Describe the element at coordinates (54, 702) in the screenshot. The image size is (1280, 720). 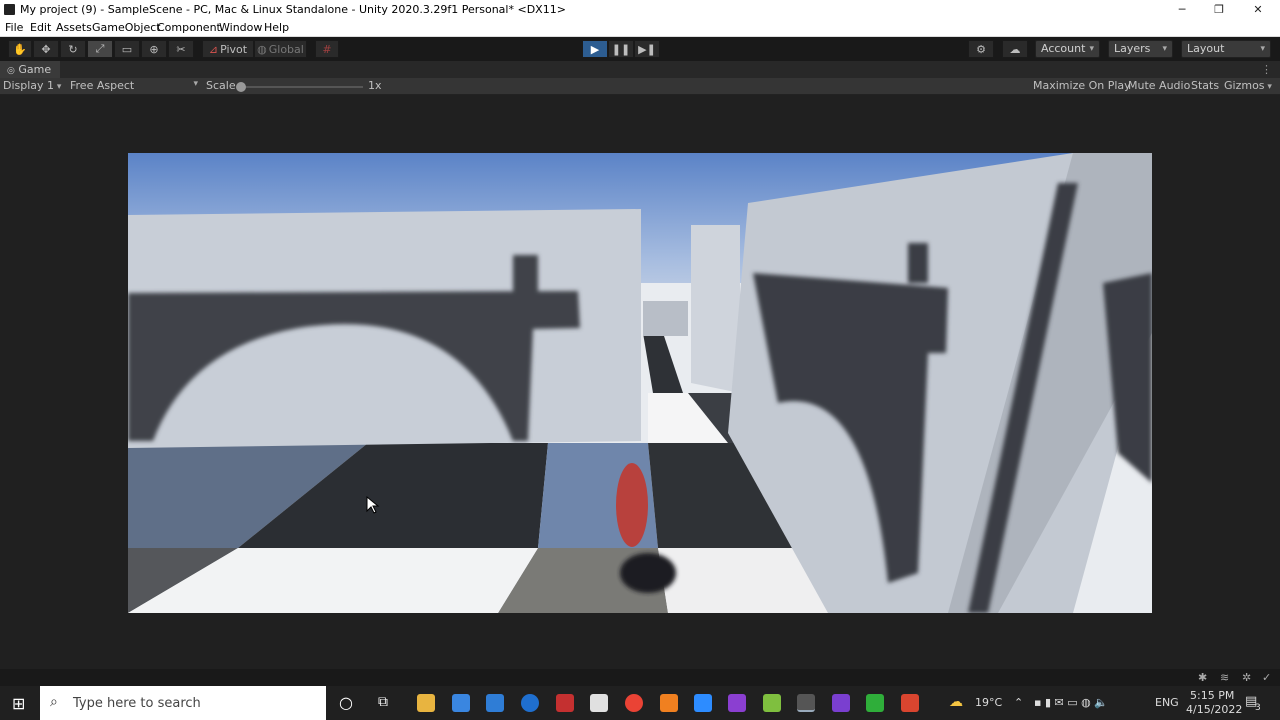
I see `search-icon: ⌕` at that location.